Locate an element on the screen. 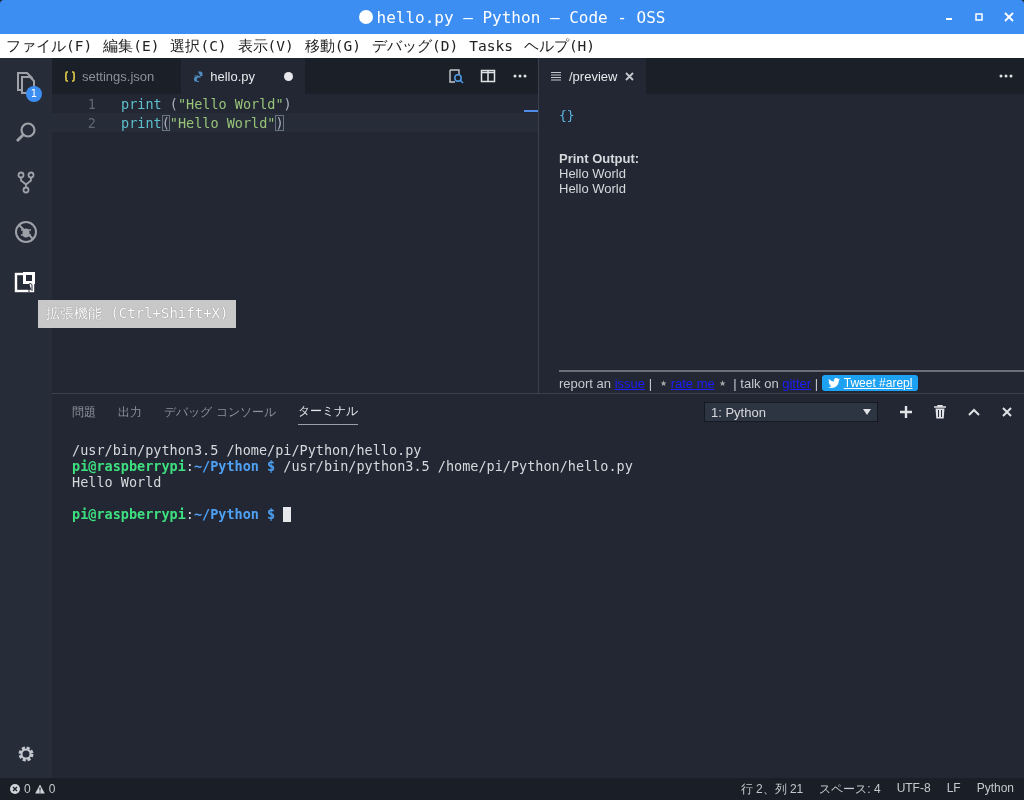 The height and width of the screenshot is (800, 1024). status-item: スペース: 4 is located at coordinates (850, 789).